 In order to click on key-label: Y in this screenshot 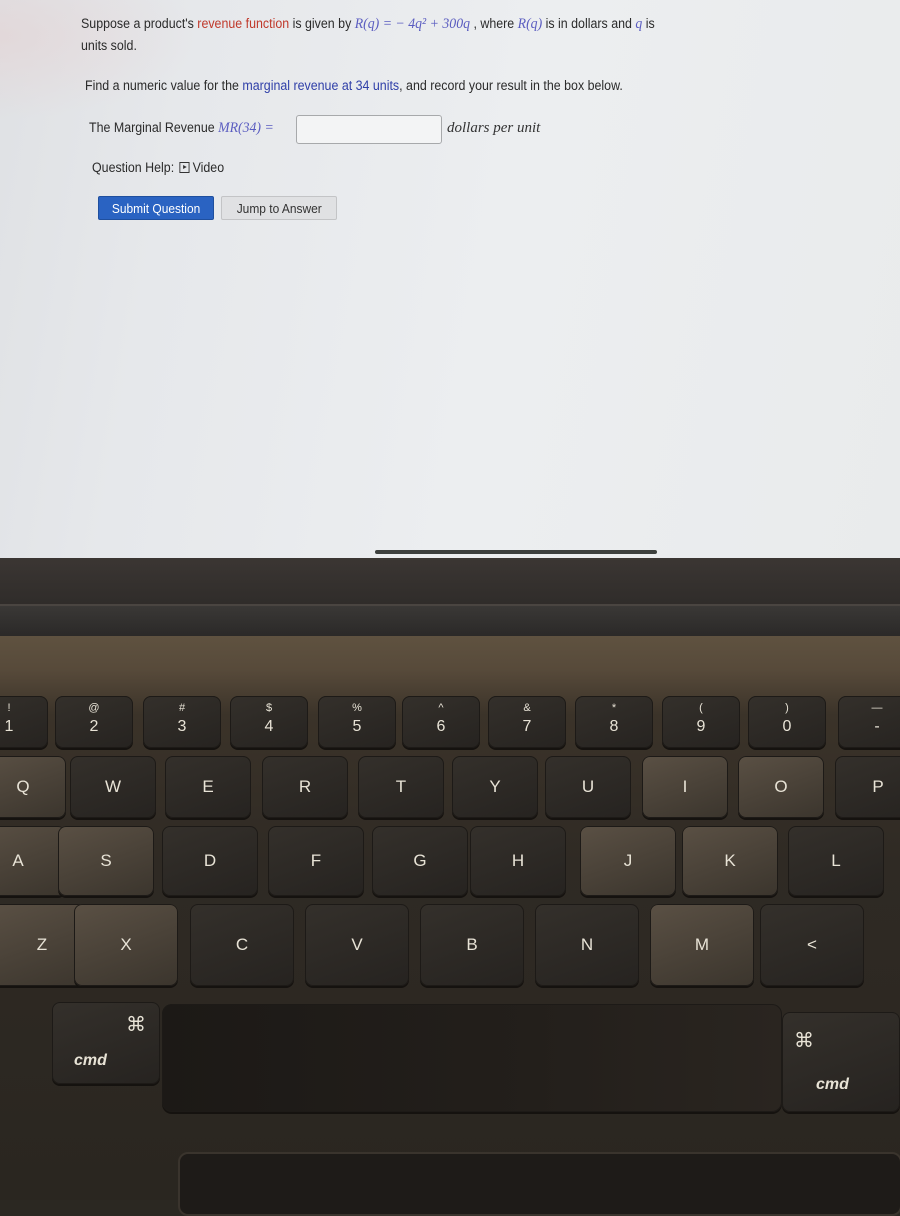, I will do `click(495, 786)`.